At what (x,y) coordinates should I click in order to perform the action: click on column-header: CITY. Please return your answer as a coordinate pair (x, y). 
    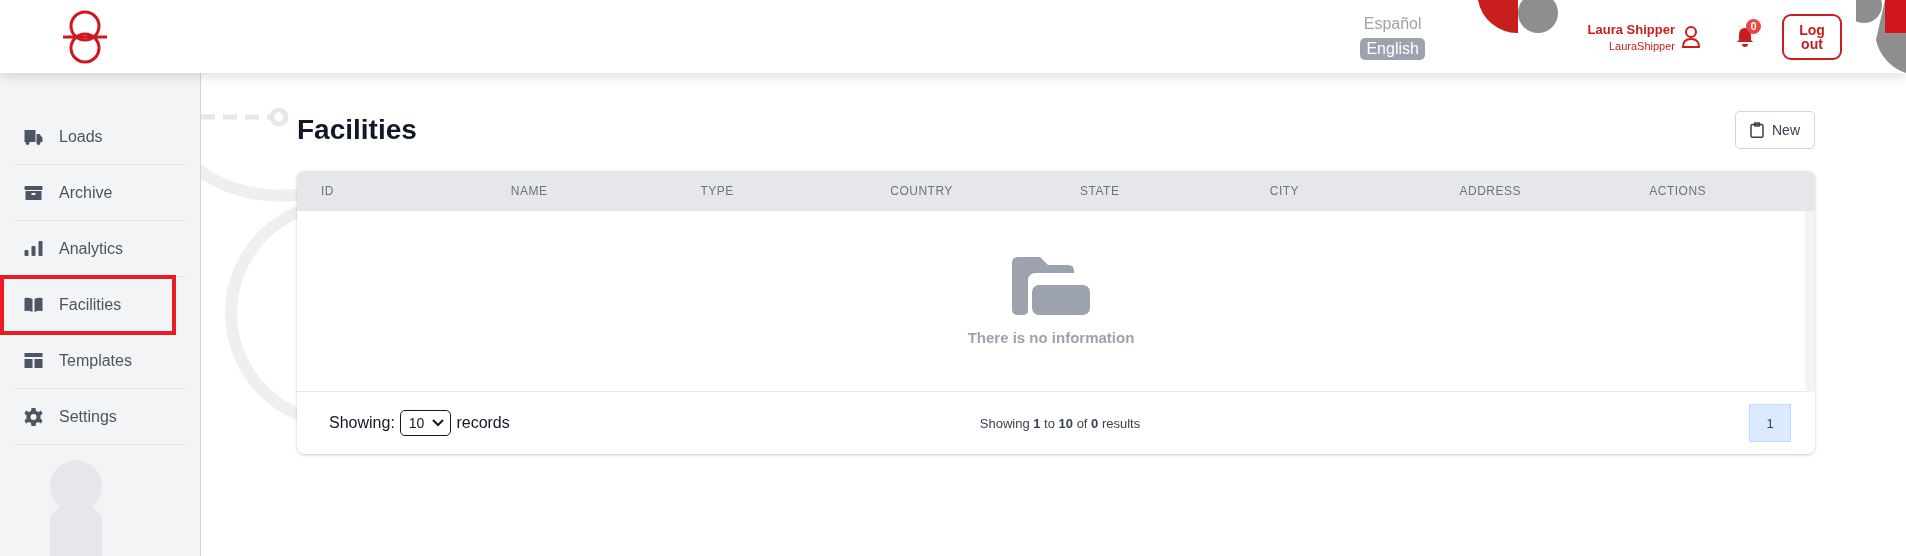
    Looking at the image, I should click on (1284, 191).